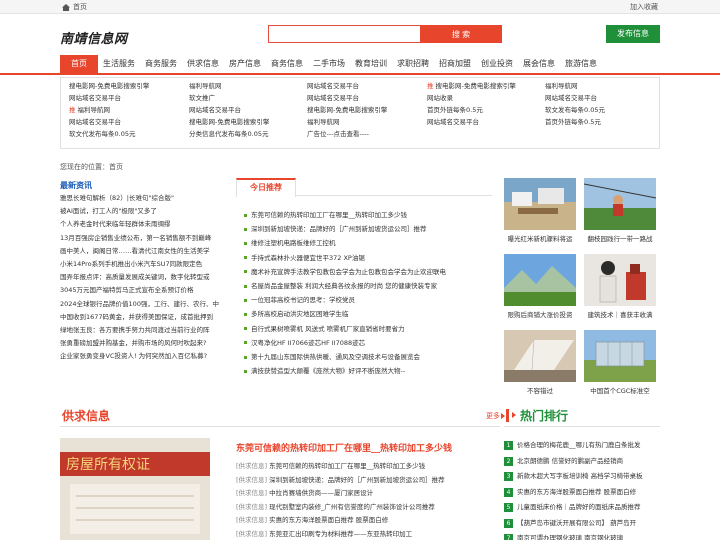 This screenshot has width=720, height=540. I want to click on nav-item: 商务服务, so click(161, 64).